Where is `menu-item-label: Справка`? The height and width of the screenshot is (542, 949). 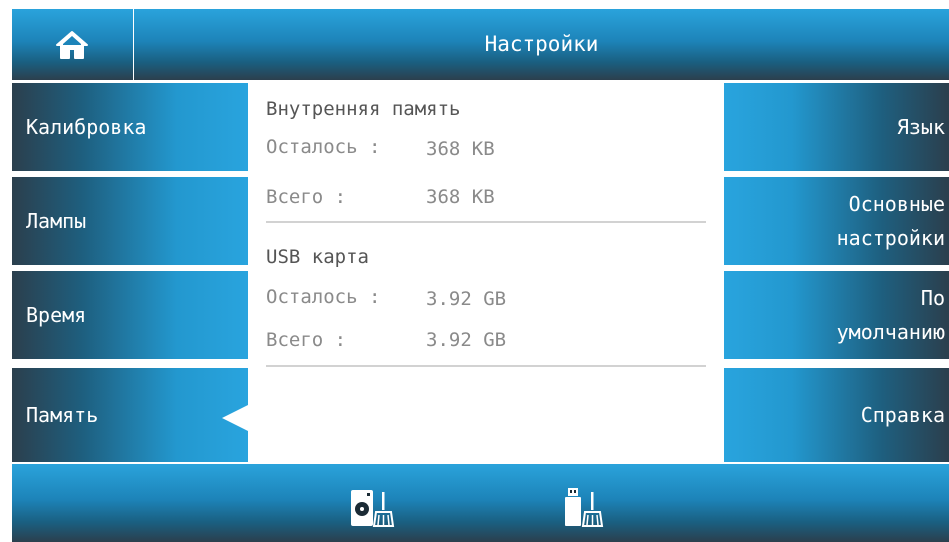 menu-item-label: Справка is located at coordinates (902, 415).